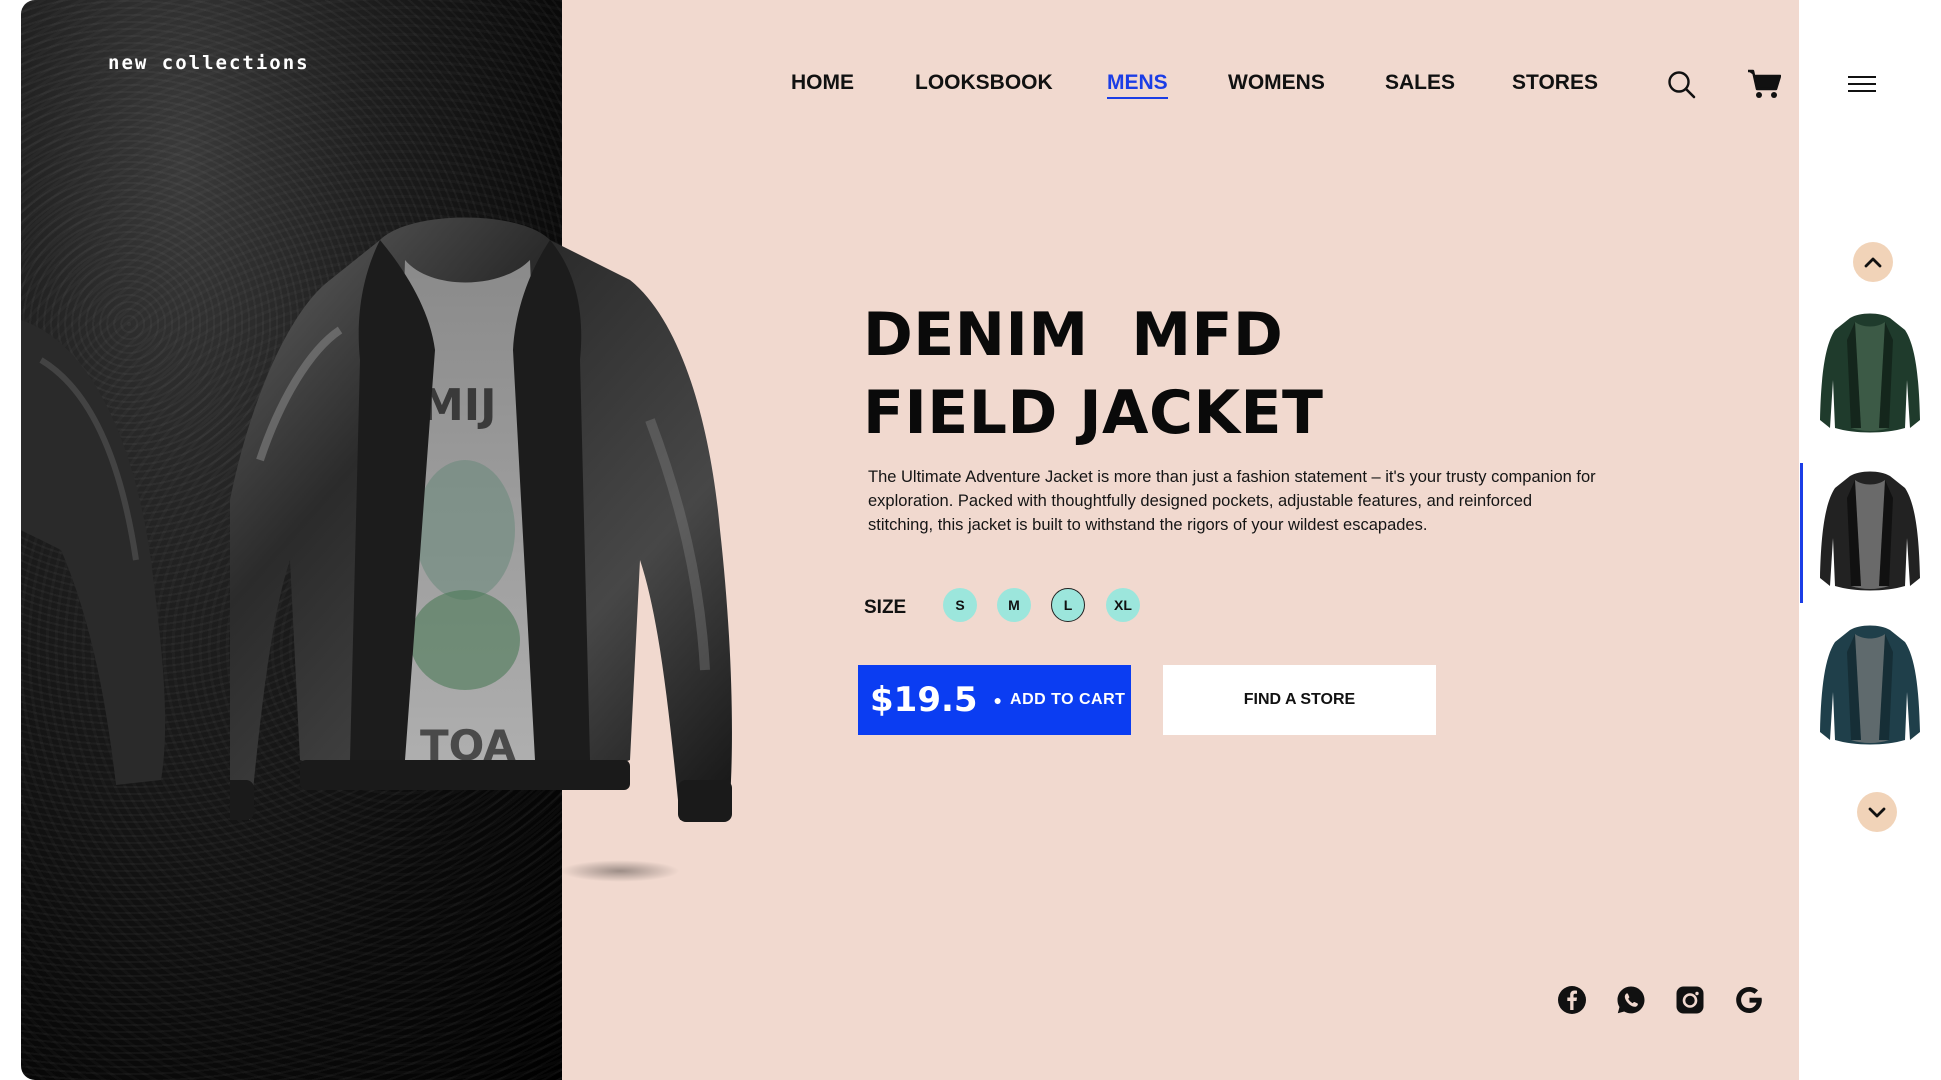 The image size is (1941, 1080). What do you see at coordinates (1682, 85) in the screenshot?
I see `search-icon` at bounding box center [1682, 85].